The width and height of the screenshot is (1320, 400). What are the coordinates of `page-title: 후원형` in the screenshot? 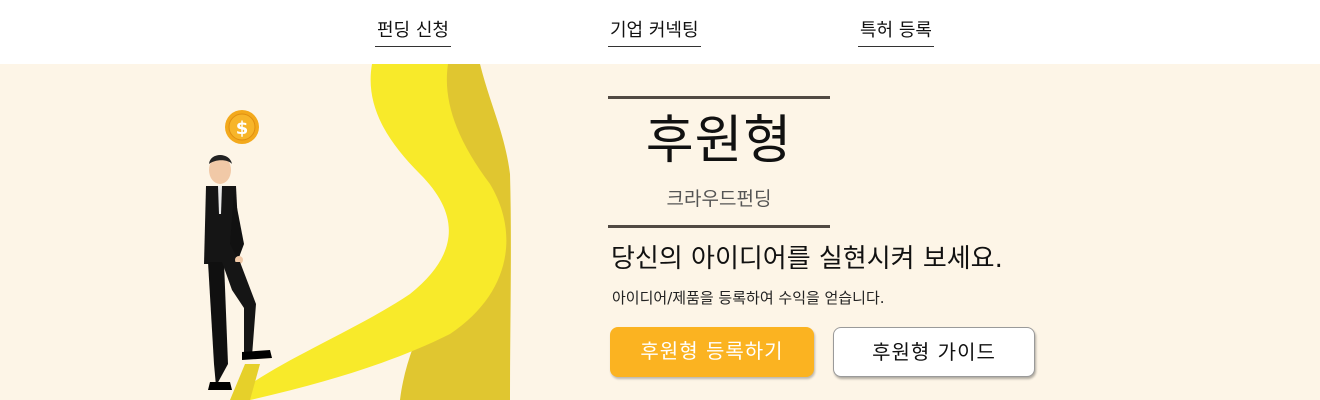 It's located at (719, 141).